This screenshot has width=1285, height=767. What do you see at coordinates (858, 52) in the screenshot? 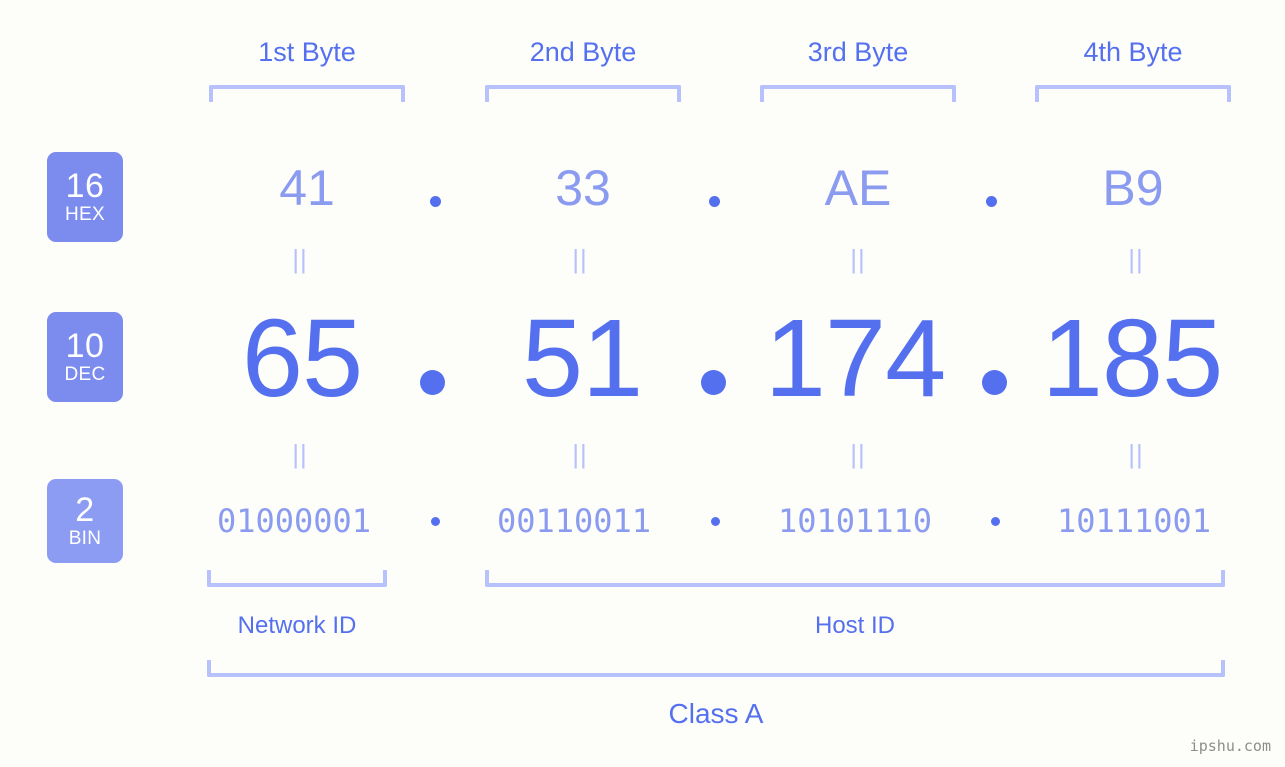
I see `byte-header-label-3: 3rd Byte` at bounding box center [858, 52].